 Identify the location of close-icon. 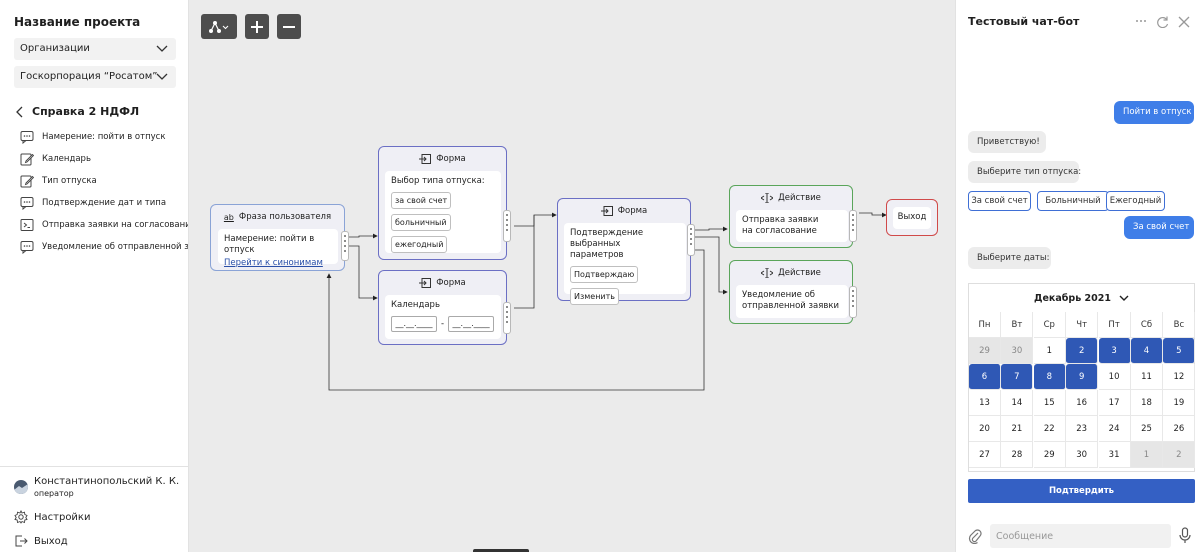
(1184, 22).